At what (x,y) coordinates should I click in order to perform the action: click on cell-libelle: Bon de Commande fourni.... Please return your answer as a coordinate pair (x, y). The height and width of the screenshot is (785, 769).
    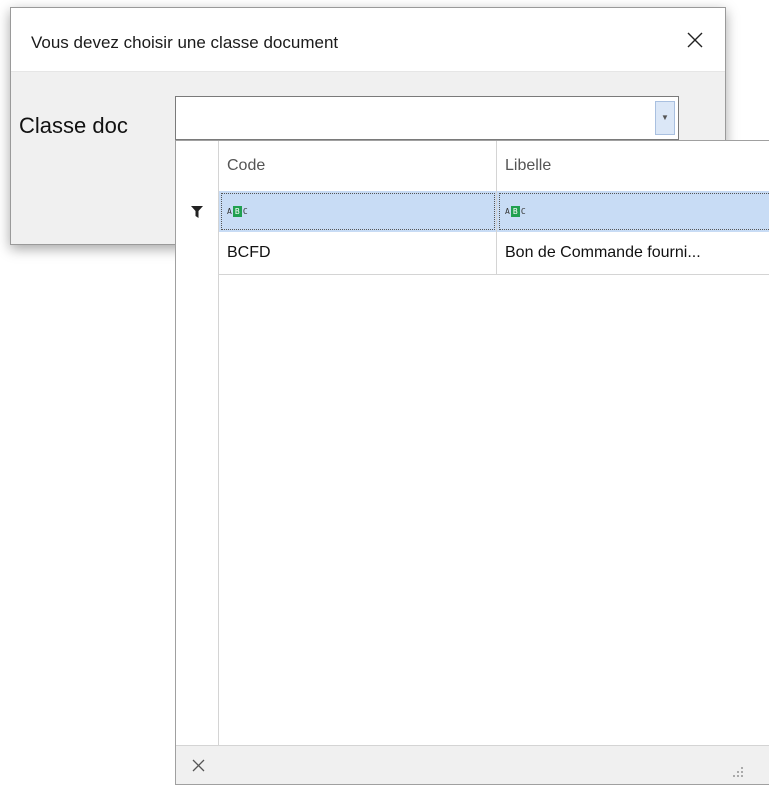
    Looking at the image, I should click on (633, 253).